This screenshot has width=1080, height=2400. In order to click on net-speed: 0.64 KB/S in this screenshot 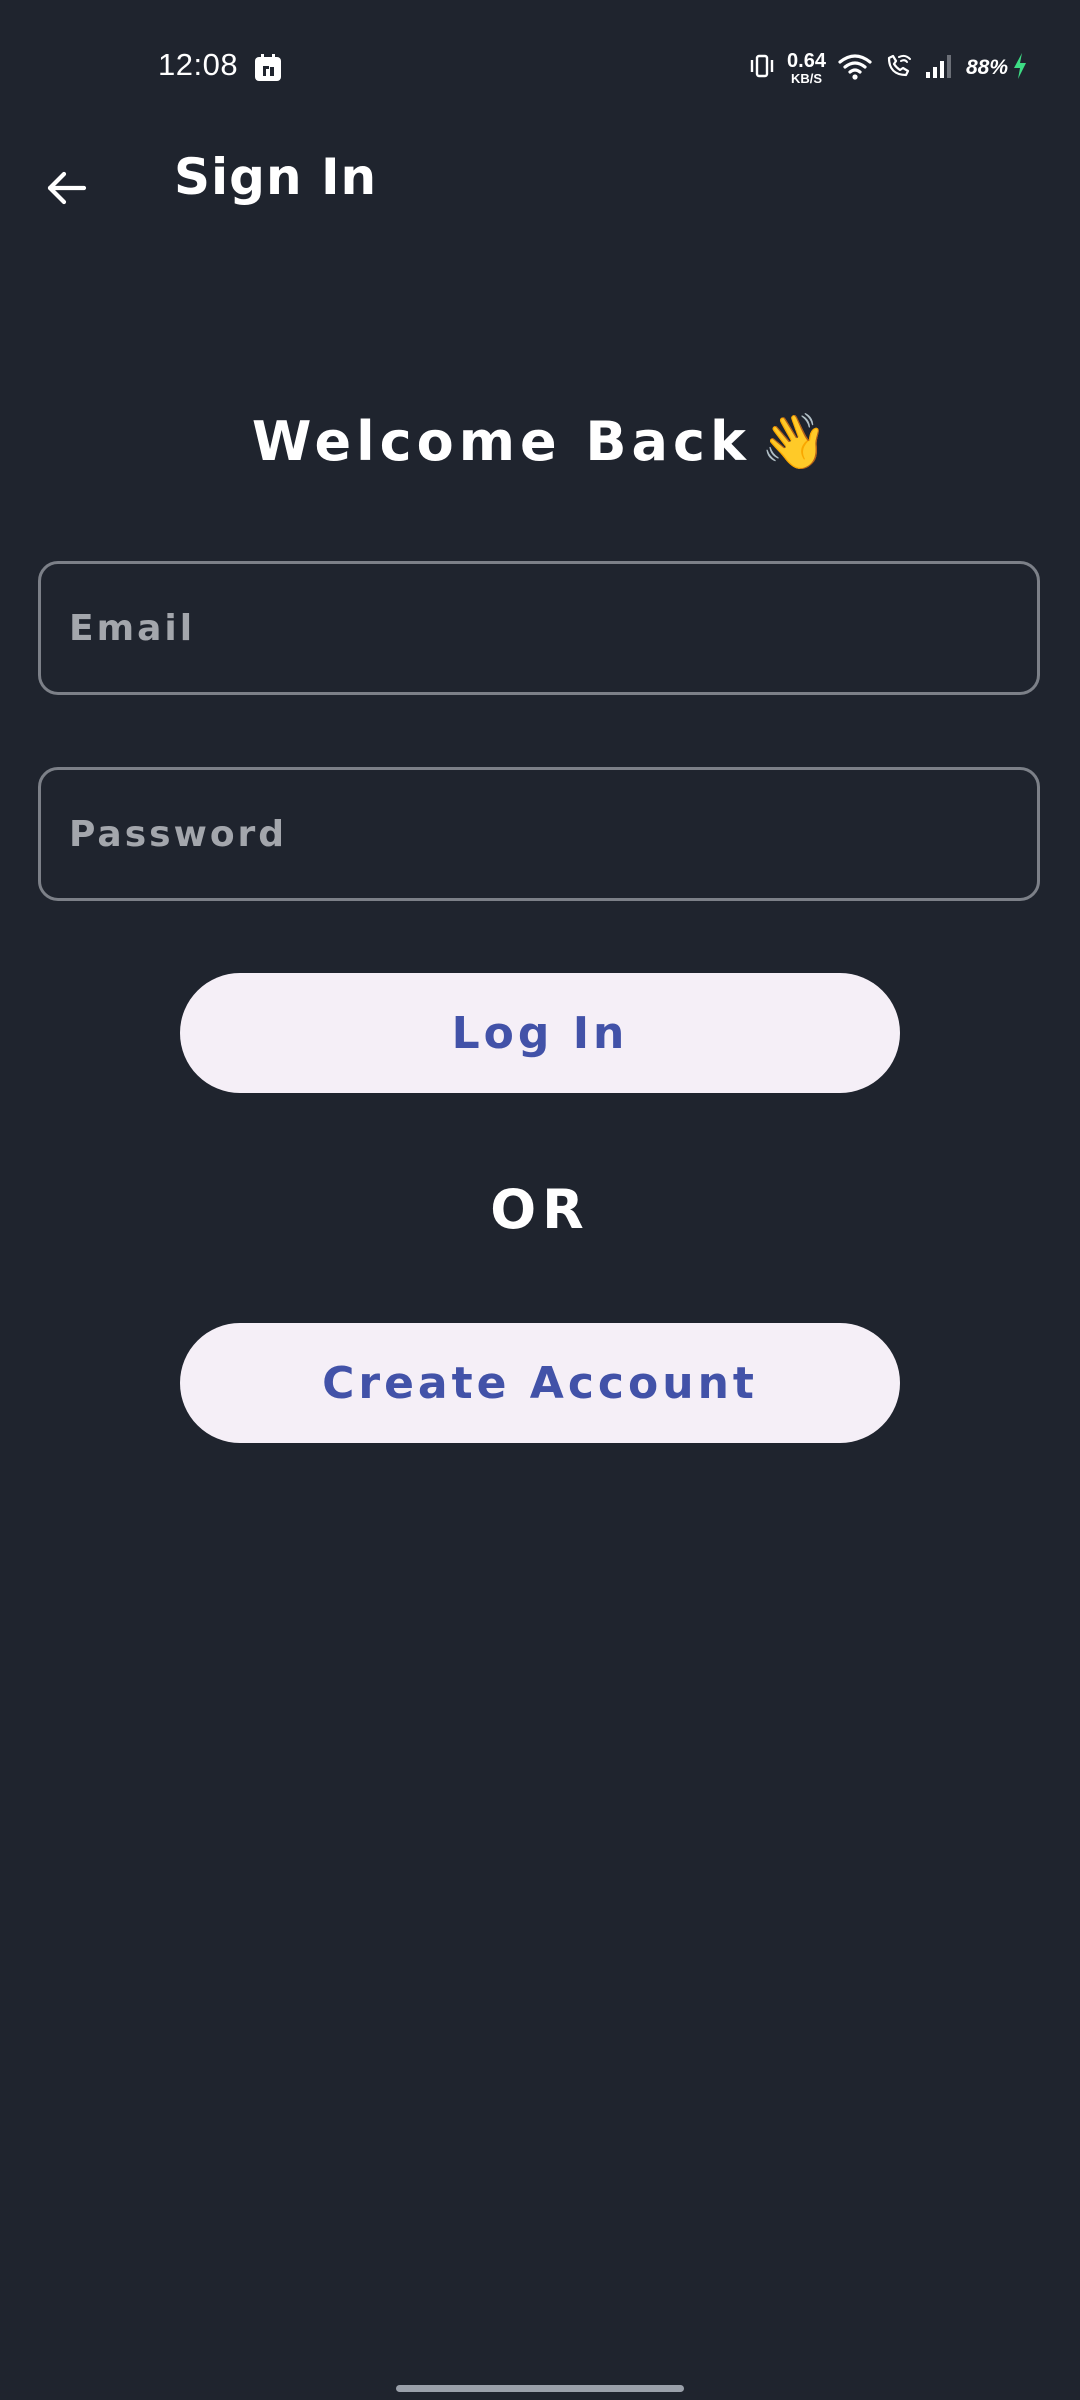, I will do `click(806, 68)`.